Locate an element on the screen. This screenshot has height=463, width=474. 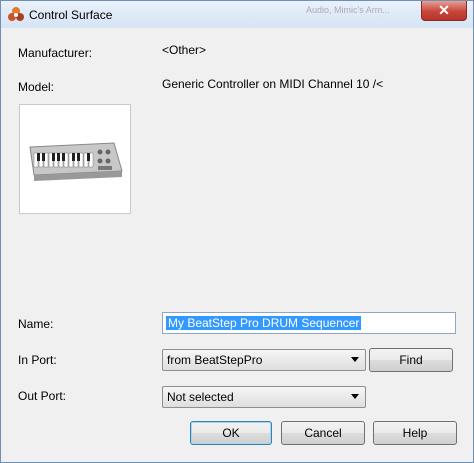
controller-image-box is located at coordinates (75, 159).